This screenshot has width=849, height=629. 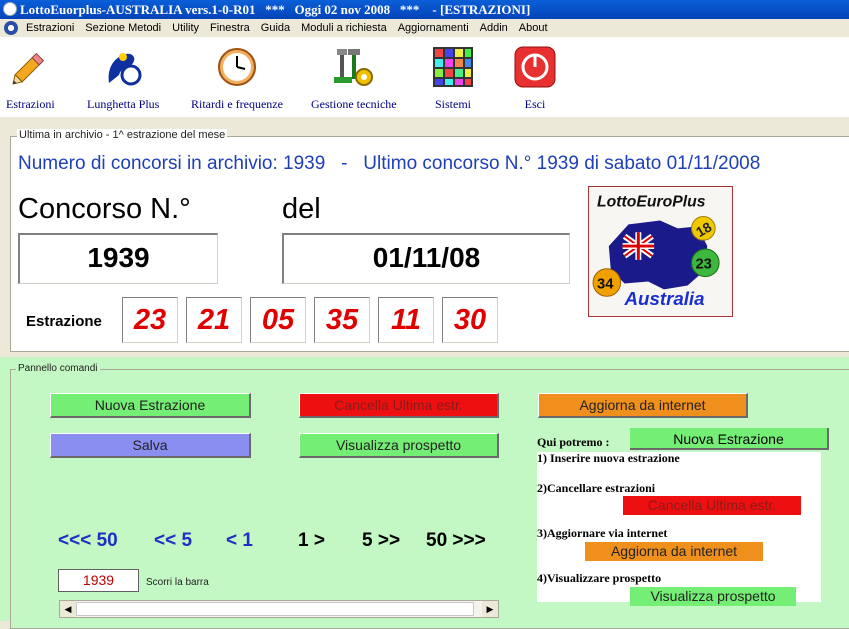 What do you see at coordinates (424, 119) in the screenshot?
I see `toolbar-separator` at bounding box center [424, 119].